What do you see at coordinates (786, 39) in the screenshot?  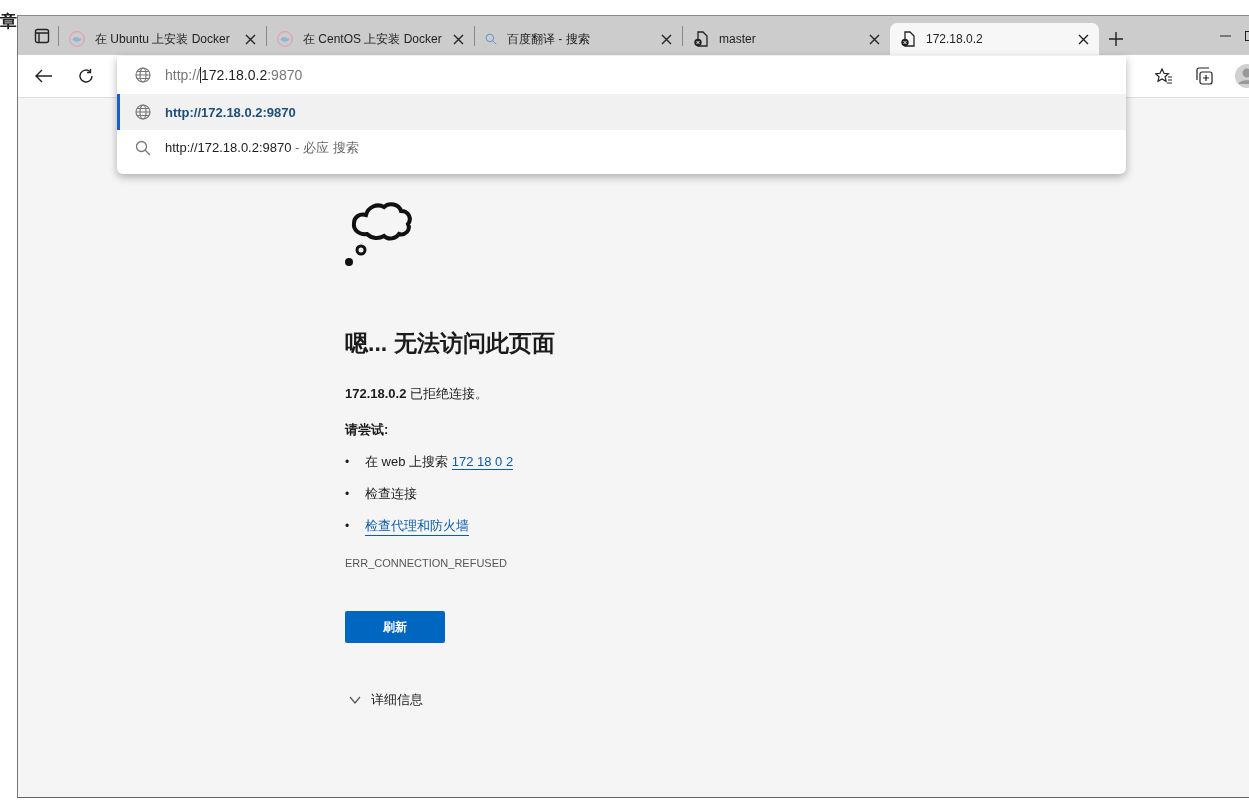 I see `browser-tab: master` at bounding box center [786, 39].